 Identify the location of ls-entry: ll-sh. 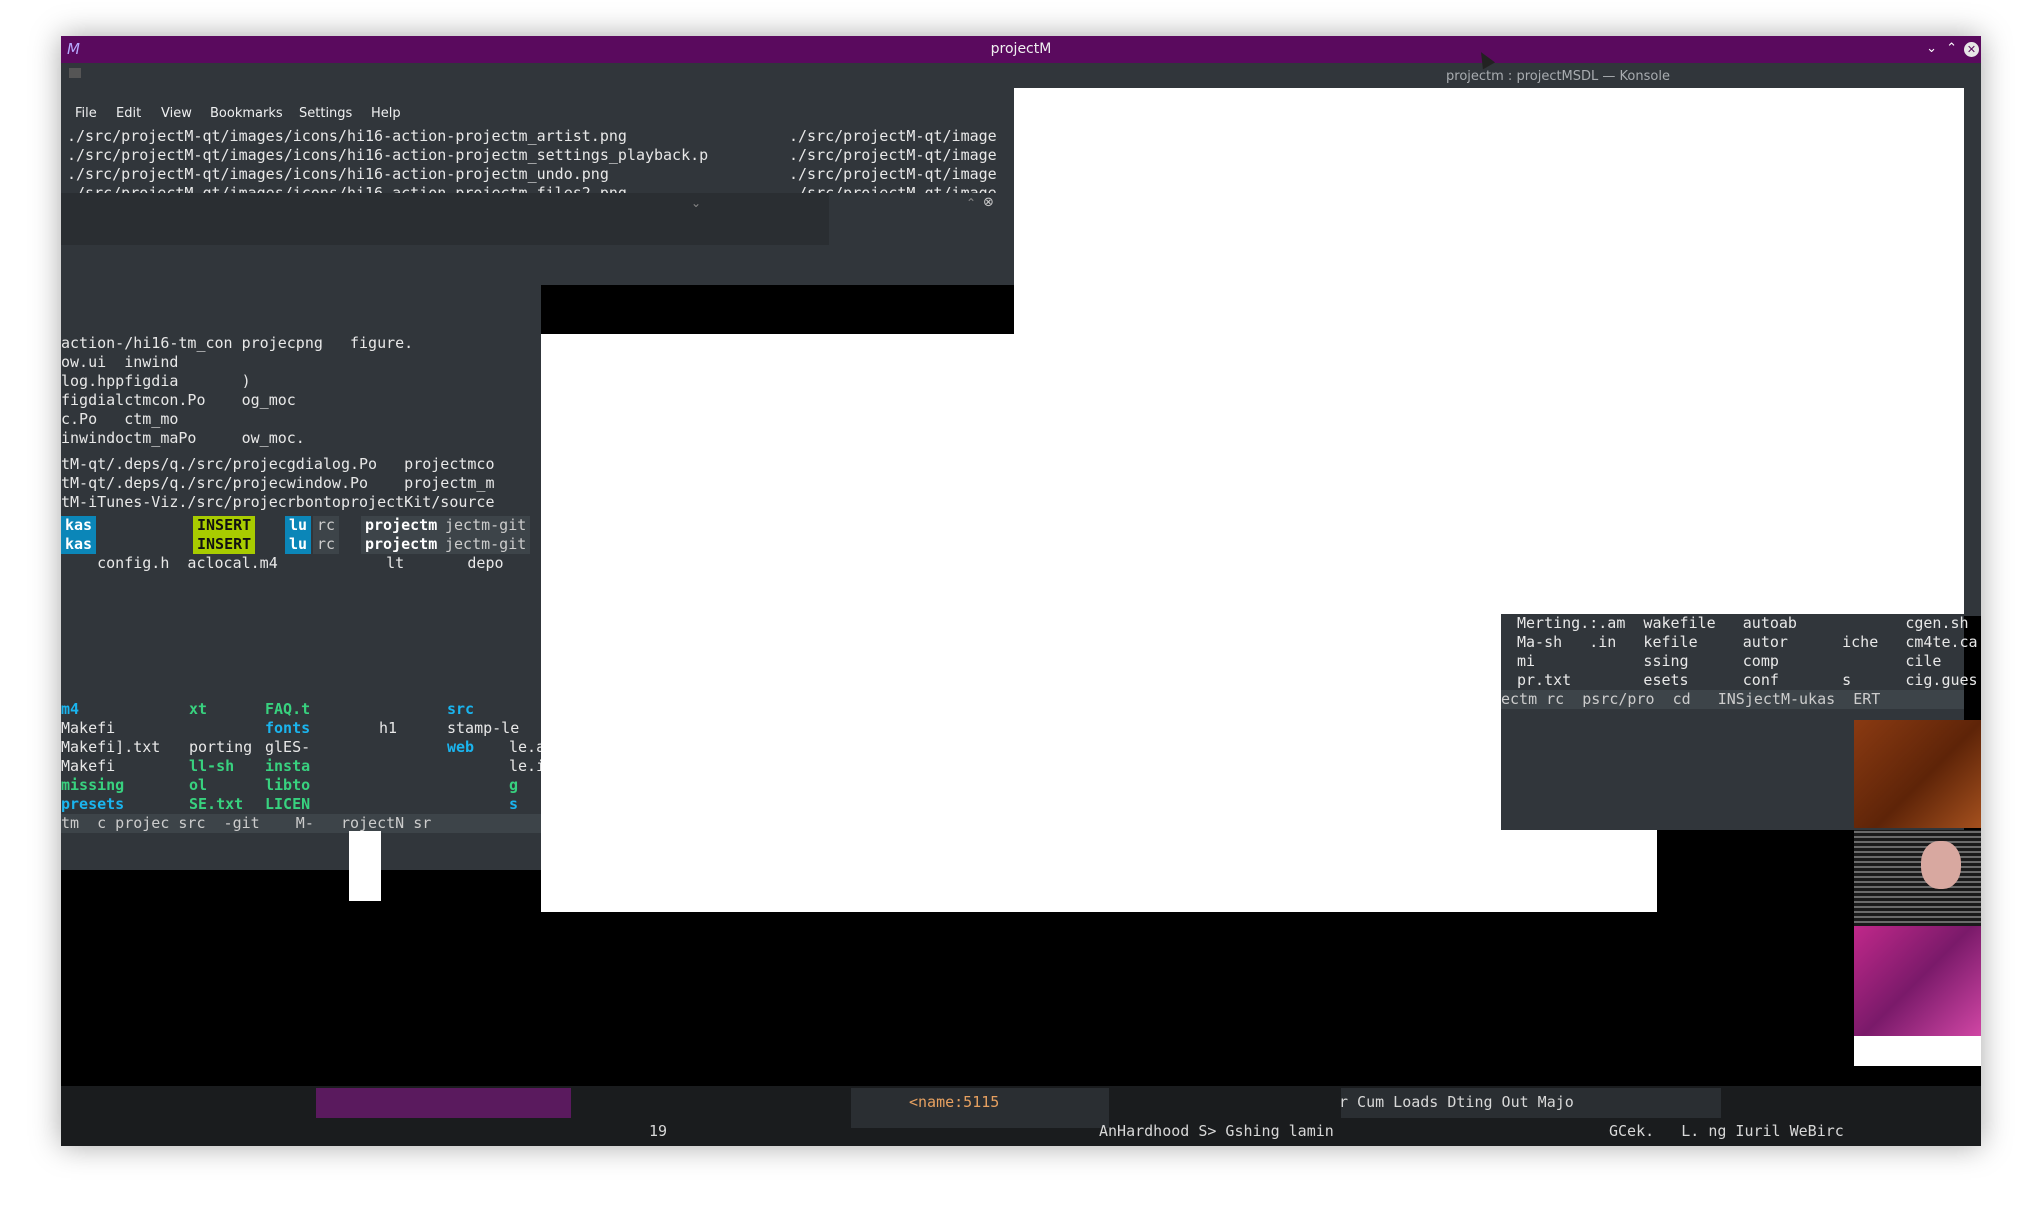
(212, 766).